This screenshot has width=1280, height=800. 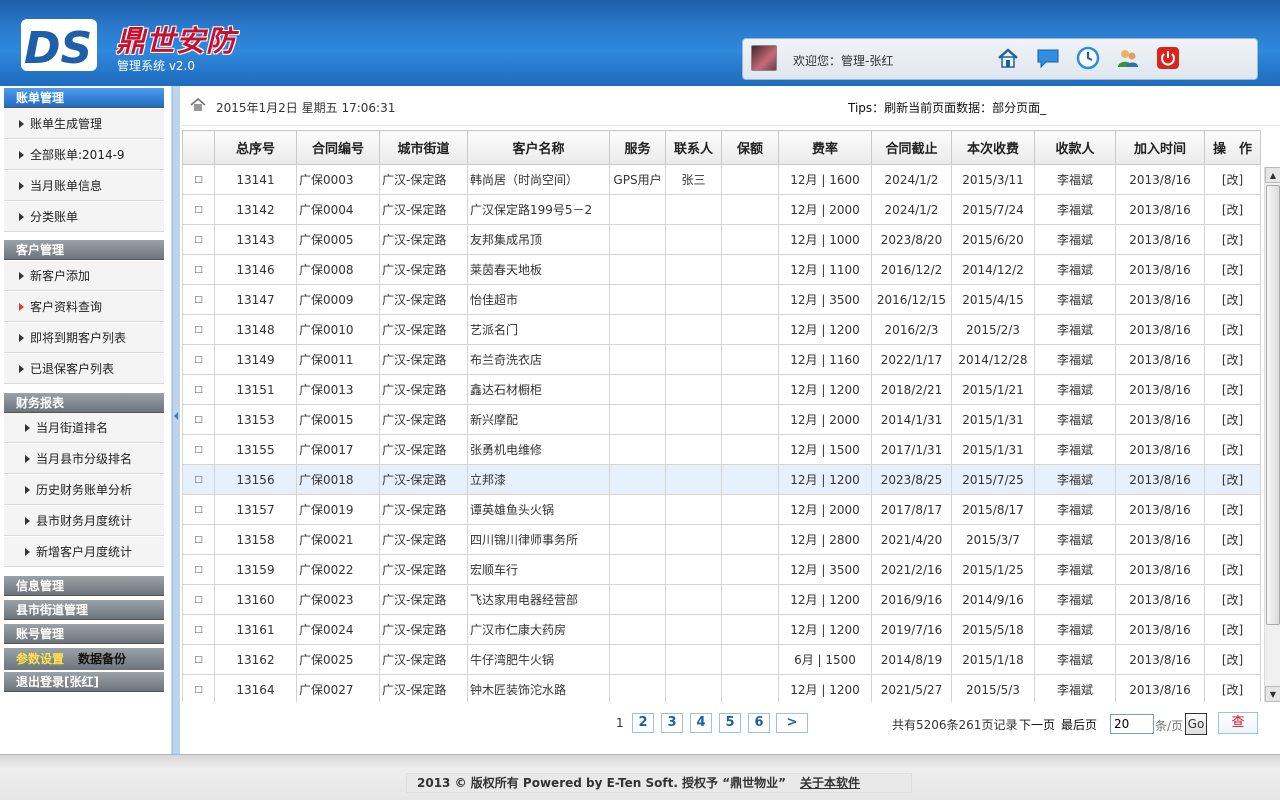 What do you see at coordinates (1132, 724) in the screenshot?
I see `page-size-input` at bounding box center [1132, 724].